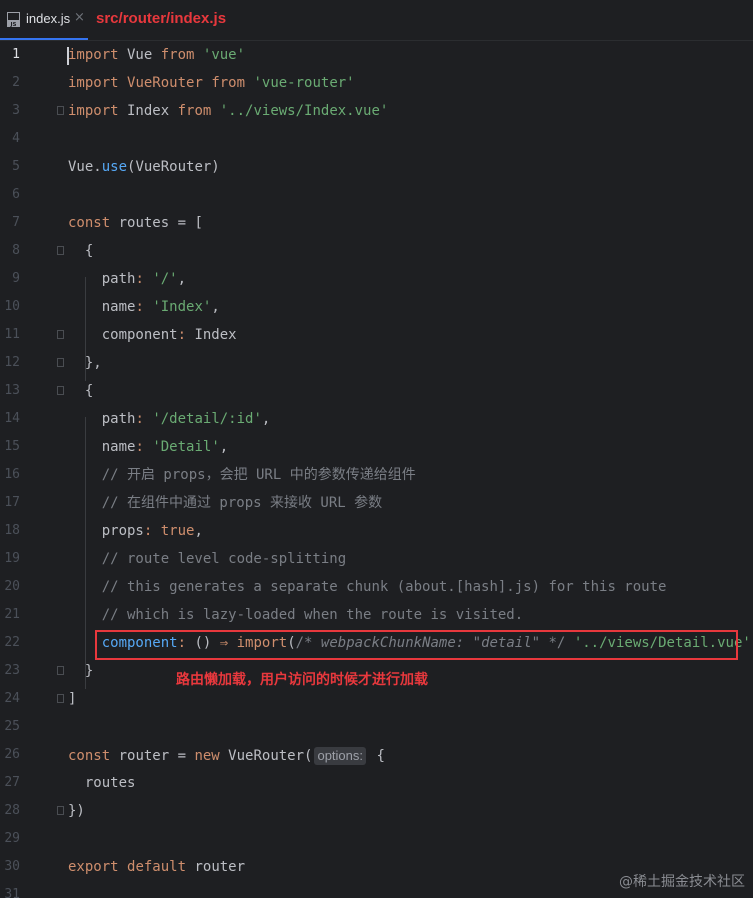  Describe the element at coordinates (16, 138) in the screenshot. I see `line-number: 4` at that location.